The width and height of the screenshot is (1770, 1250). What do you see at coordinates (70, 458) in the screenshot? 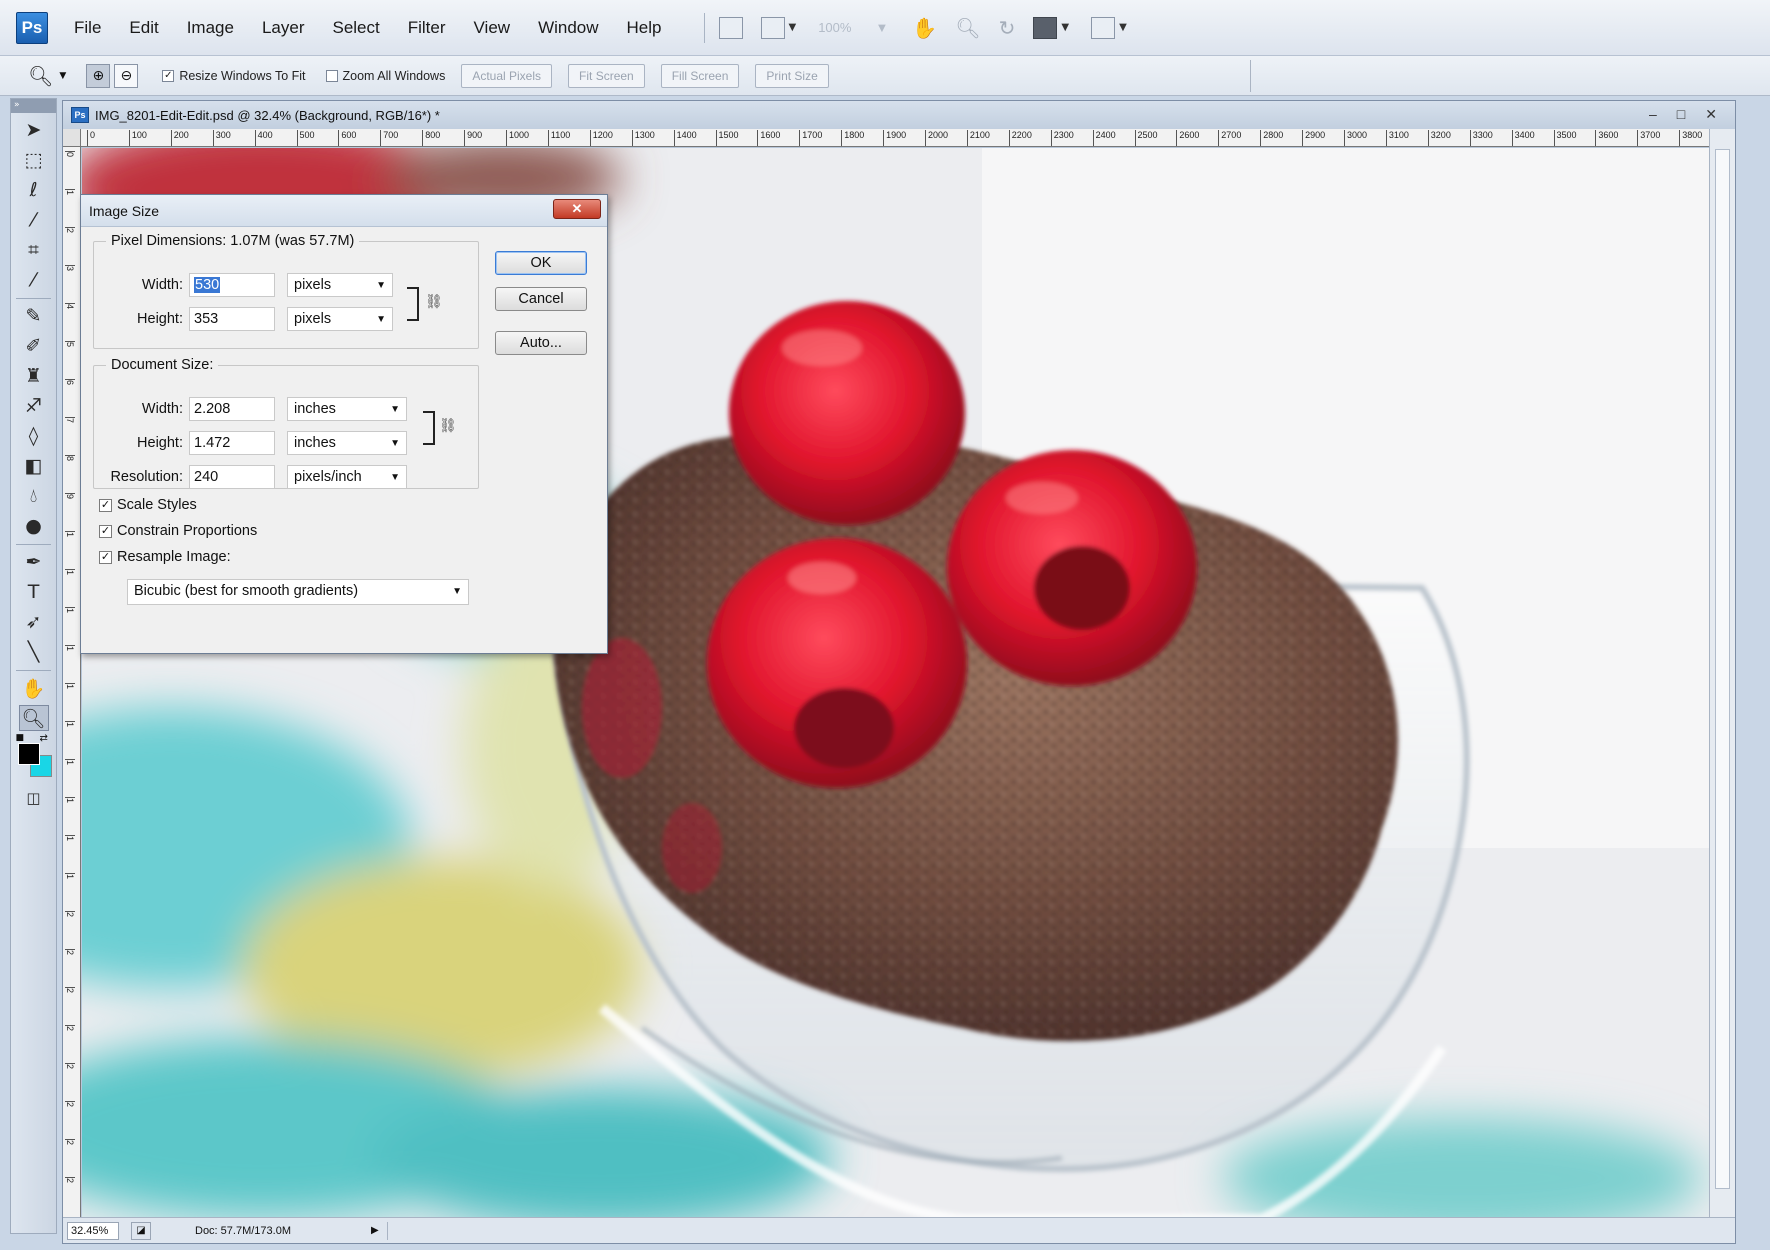
I see `ruler-tick-label: 8` at bounding box center [70, 458].